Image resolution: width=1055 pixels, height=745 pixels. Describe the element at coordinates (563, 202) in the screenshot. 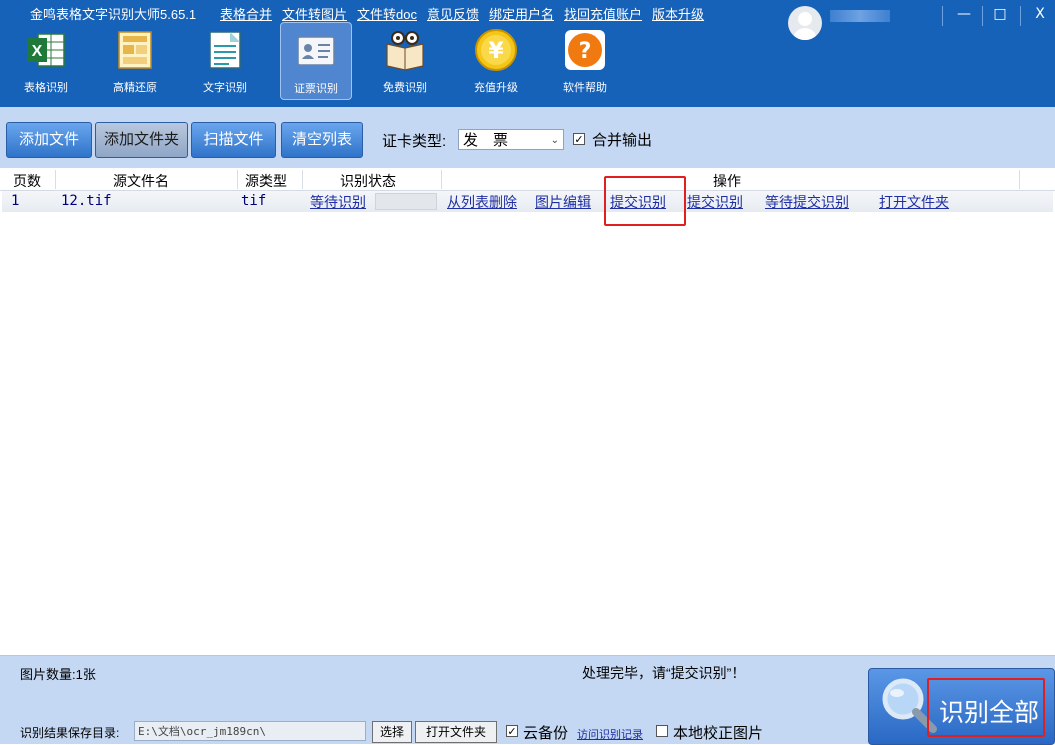

I see `edit-image-link: 图片编辑` at that location.